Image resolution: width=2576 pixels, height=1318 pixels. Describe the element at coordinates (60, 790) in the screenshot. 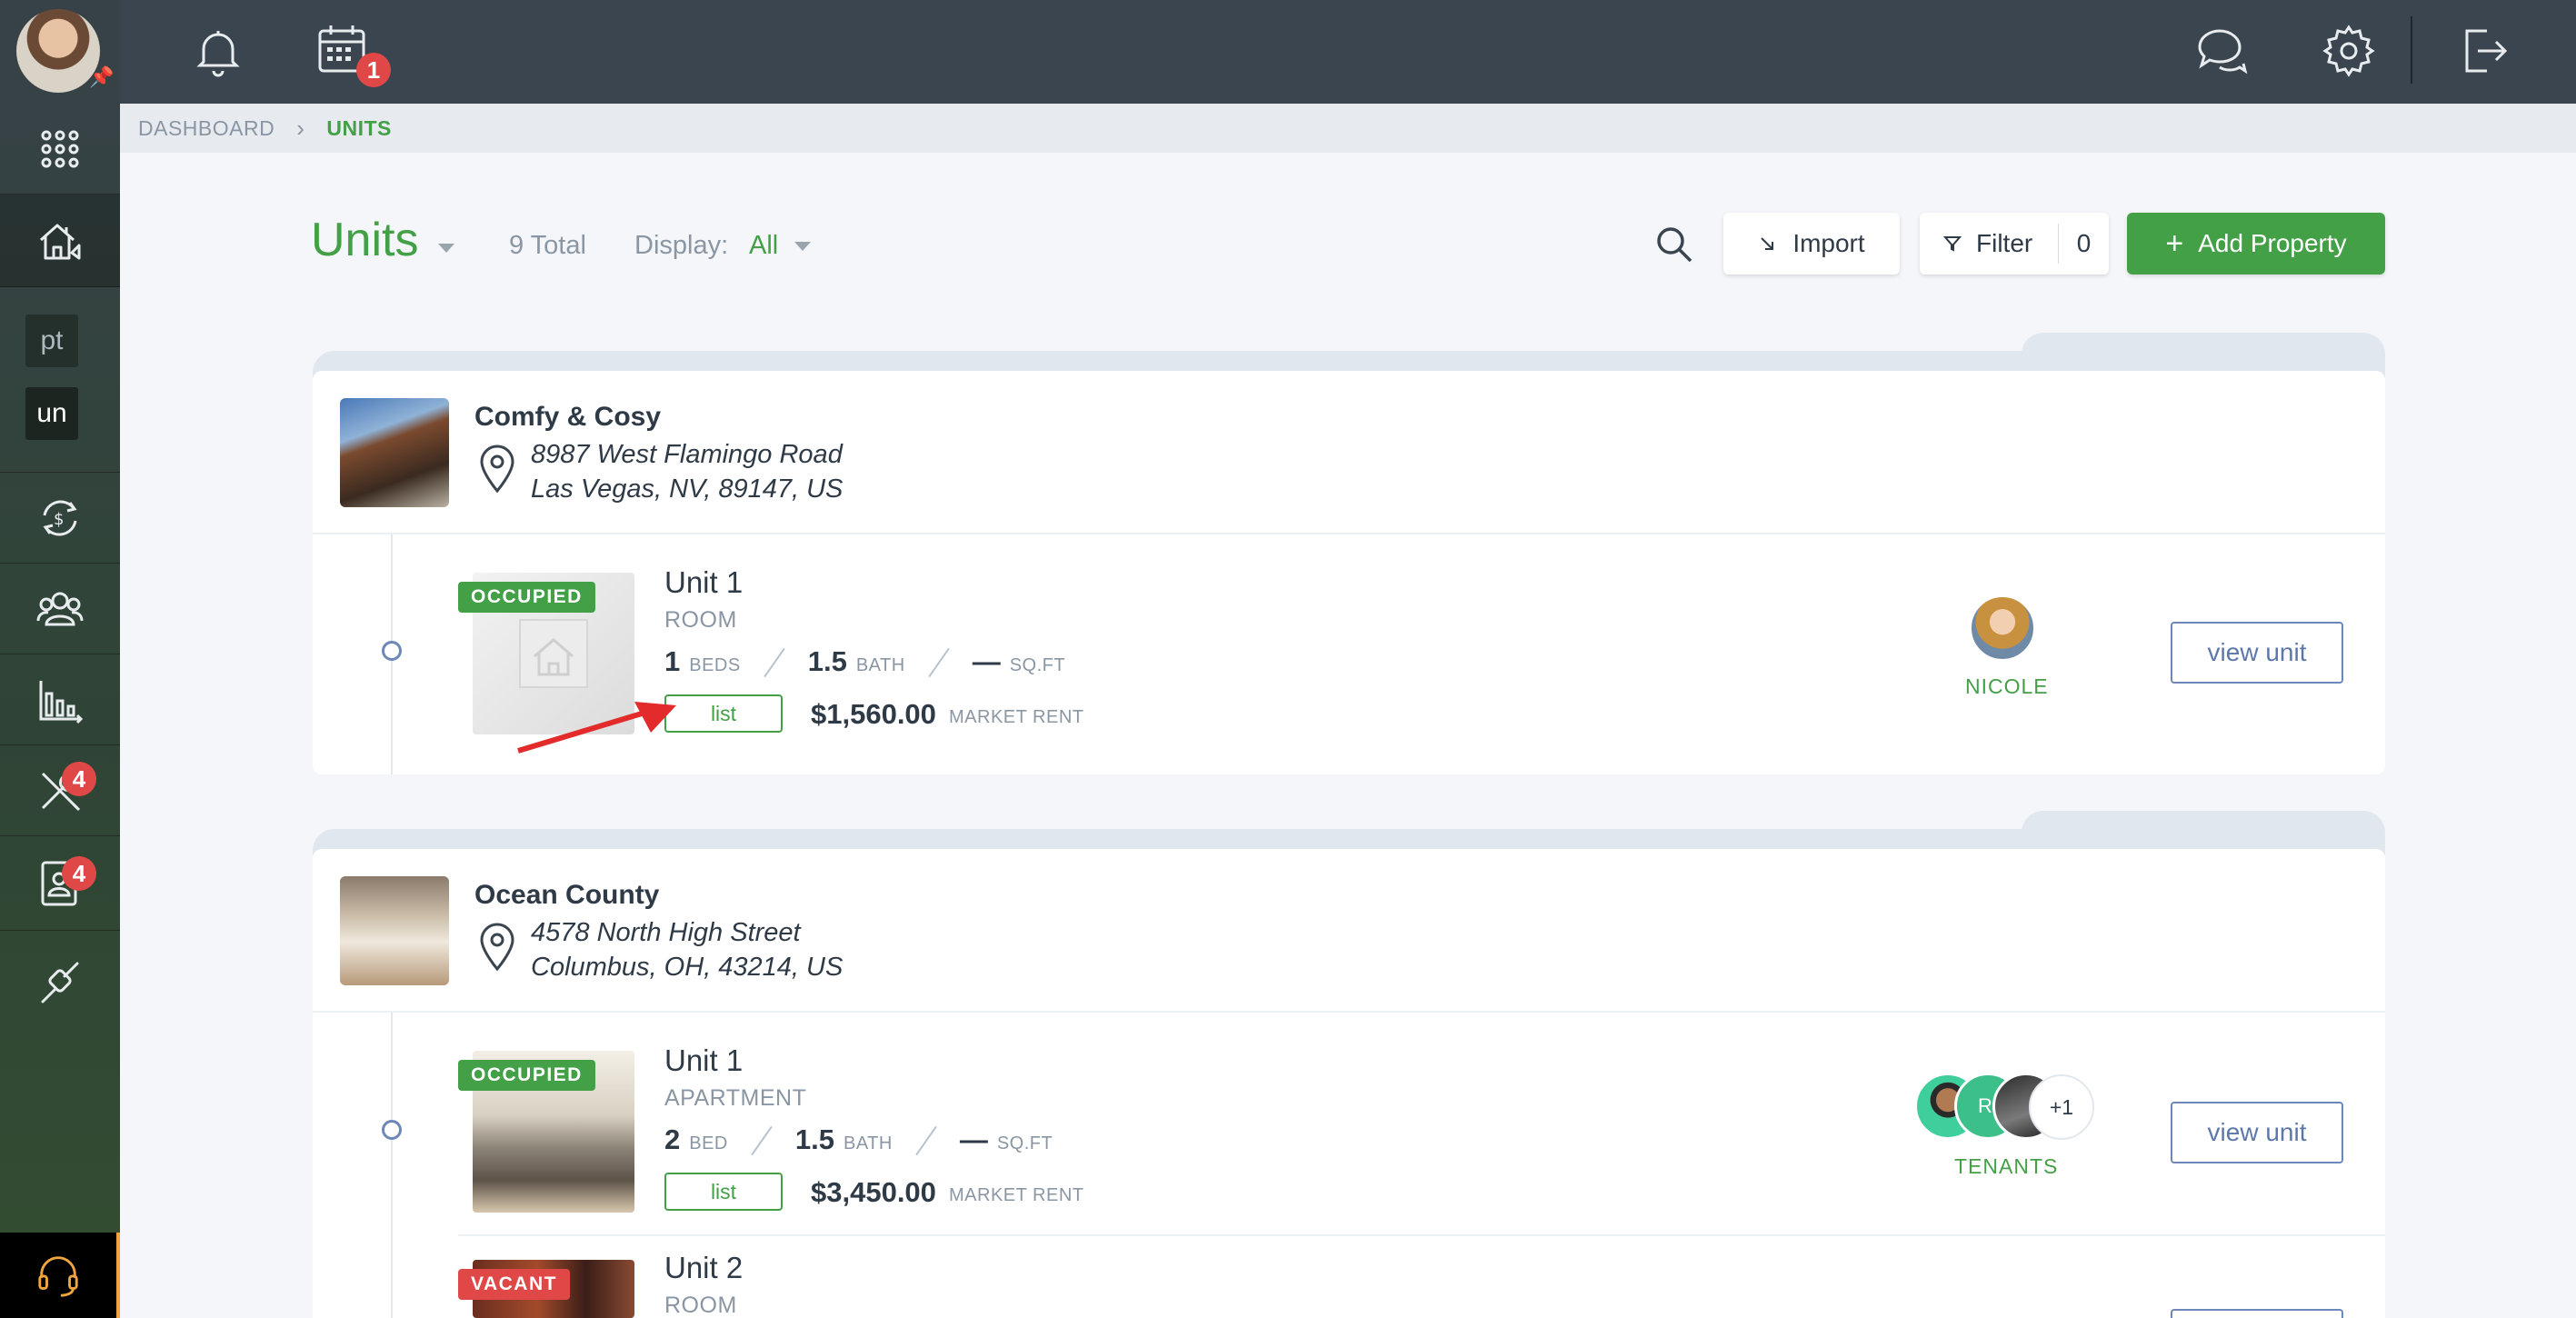

I see `sidebar-item-maintenance` at that location.